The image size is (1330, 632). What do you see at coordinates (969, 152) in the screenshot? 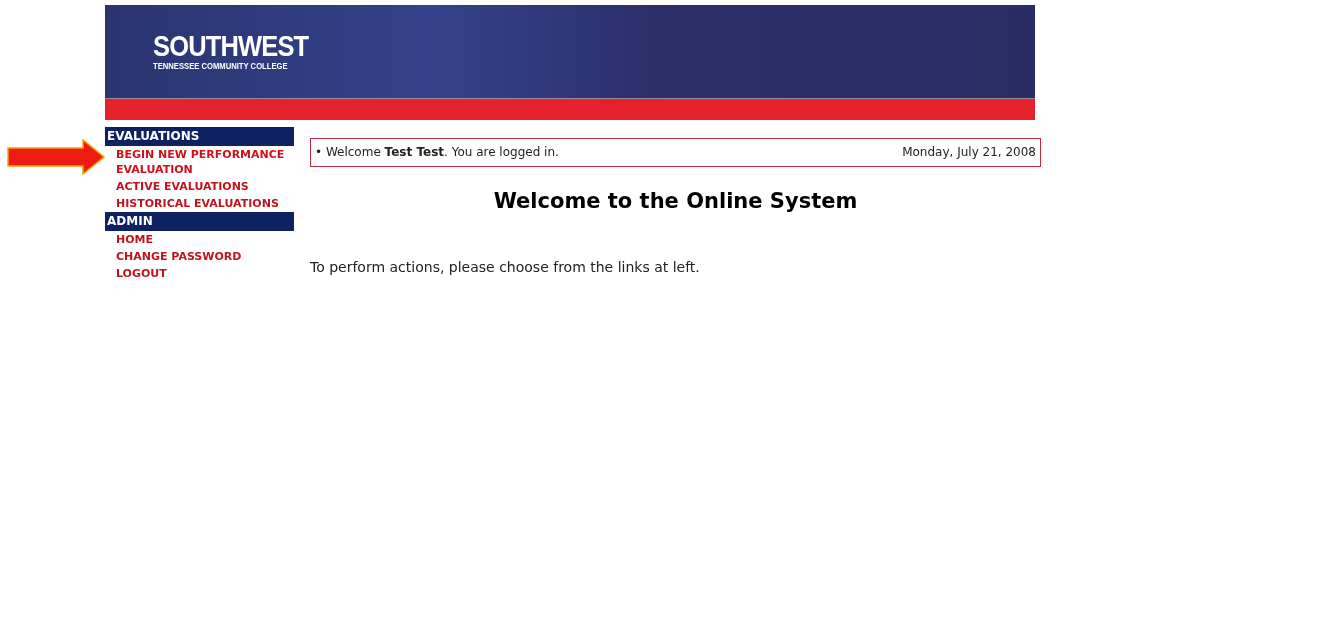
I see `date-text: Monday, July 21, 2008` at bounding box center [969, 152].